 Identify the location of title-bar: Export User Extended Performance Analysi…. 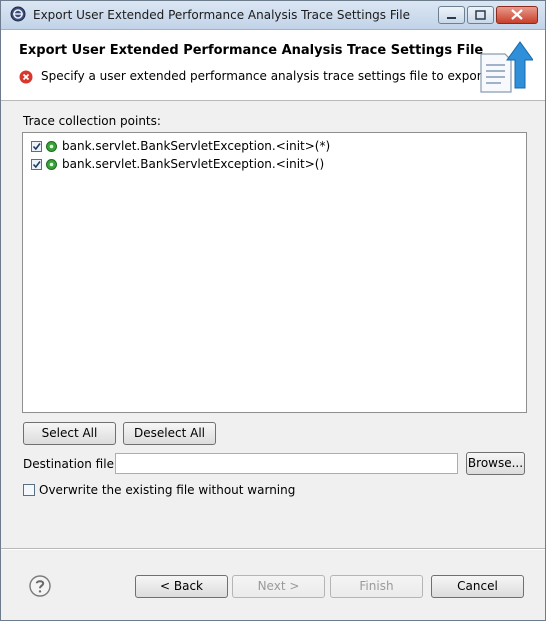
(273, 15).